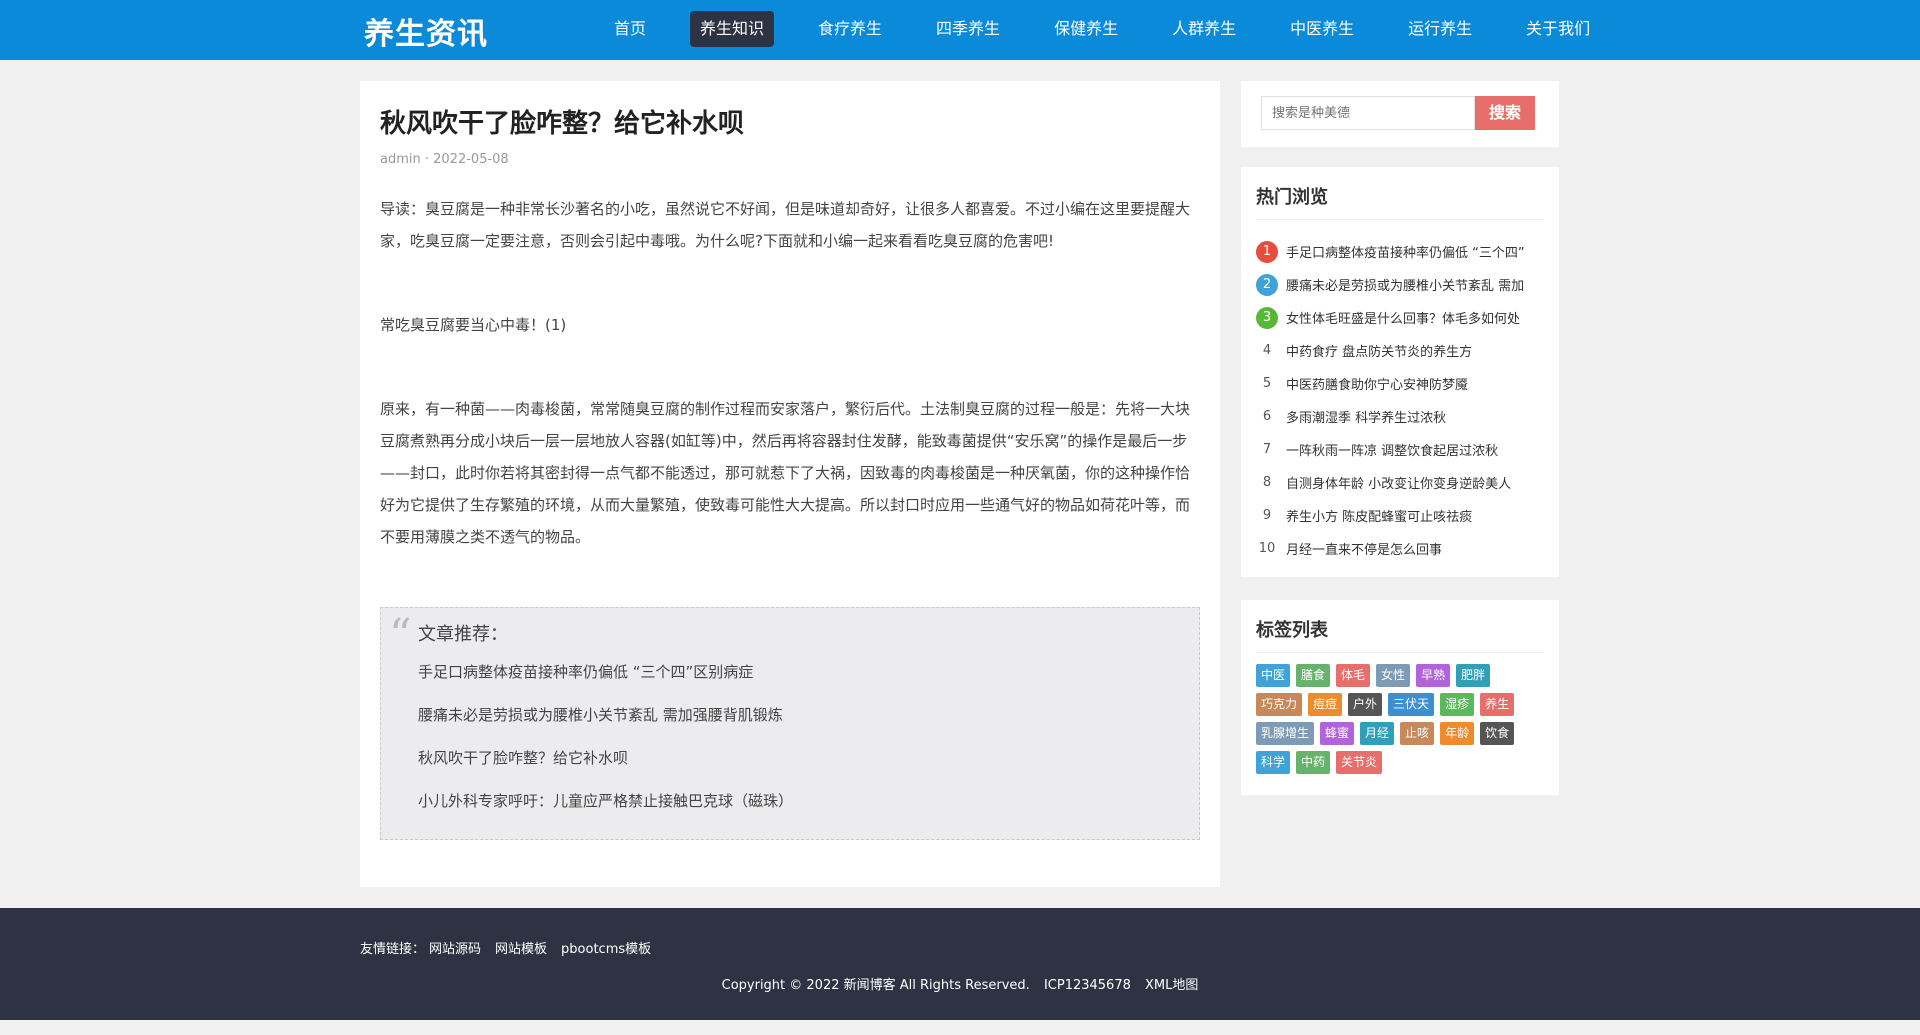 The width and height of the screenshot is (1920, 1035). I want to click on icp-link: ICP12345678, so click(1087, 985).